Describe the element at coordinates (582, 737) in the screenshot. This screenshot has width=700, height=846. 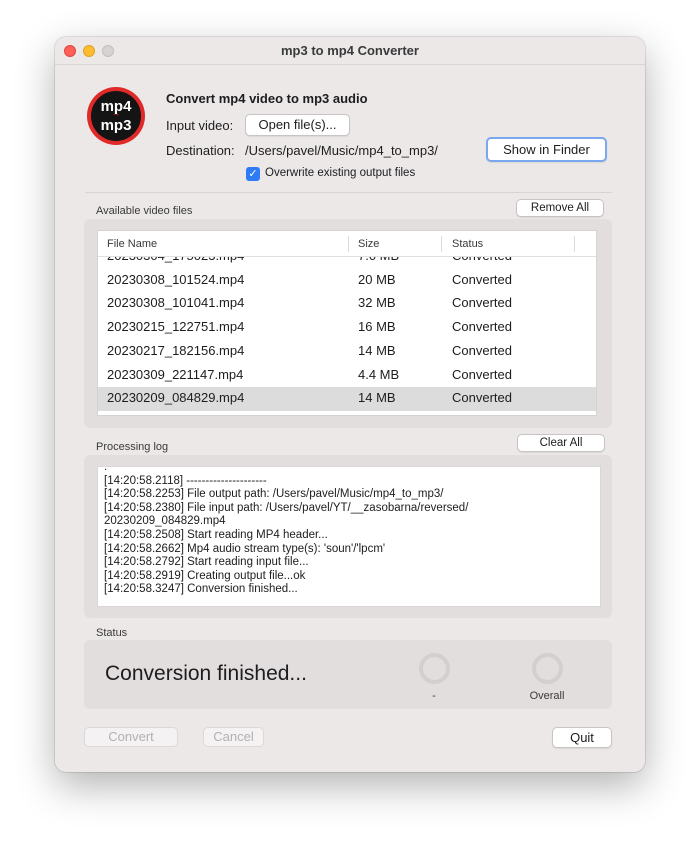
I see `quit-button: Quit` at that location.